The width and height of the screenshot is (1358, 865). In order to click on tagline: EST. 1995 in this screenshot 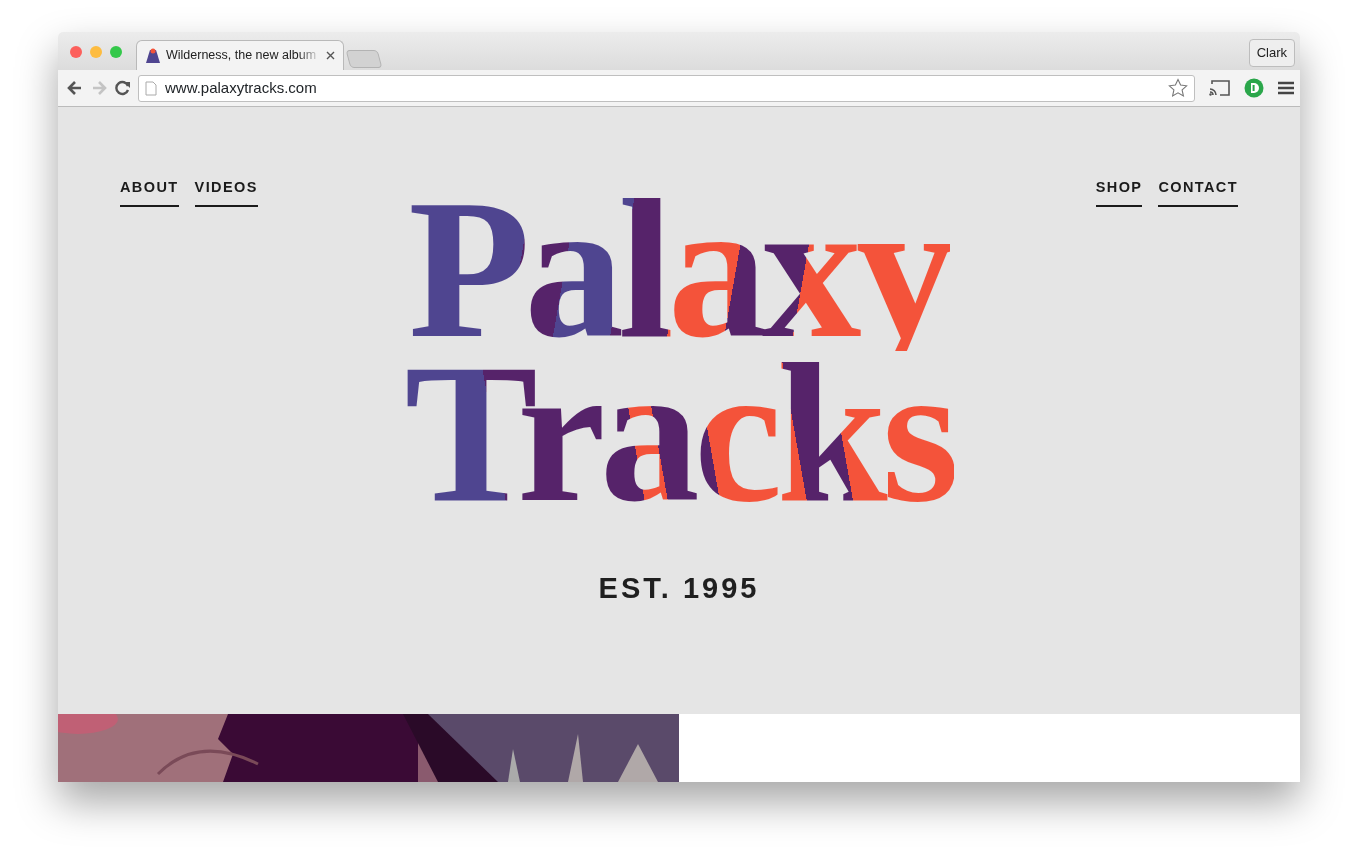, I will do `click(679, 588)`.